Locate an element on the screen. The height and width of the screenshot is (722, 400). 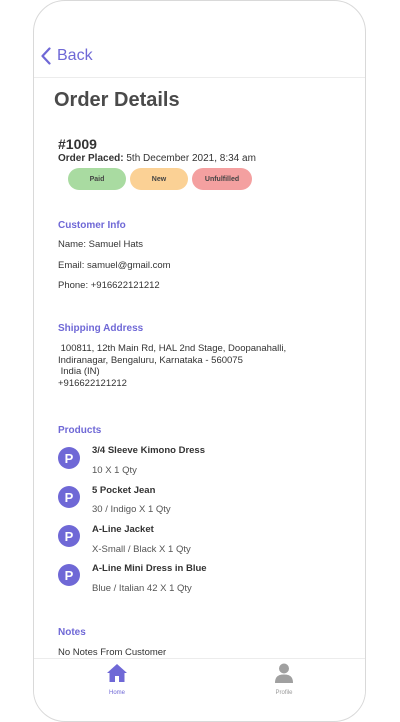
shipping-address-heading: Shipping Address is located at coordinates (101, 328).